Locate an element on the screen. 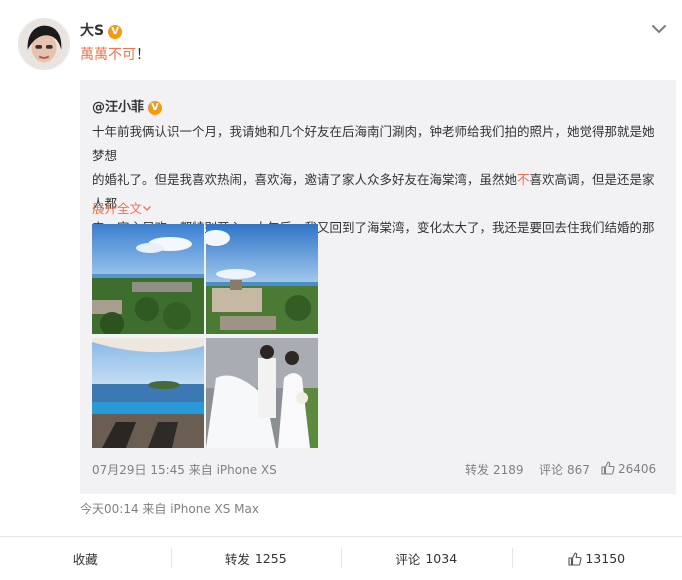 The width and height of the screenshot is (682, 580). like-button: 13150 is located at coordinates (596, 558).